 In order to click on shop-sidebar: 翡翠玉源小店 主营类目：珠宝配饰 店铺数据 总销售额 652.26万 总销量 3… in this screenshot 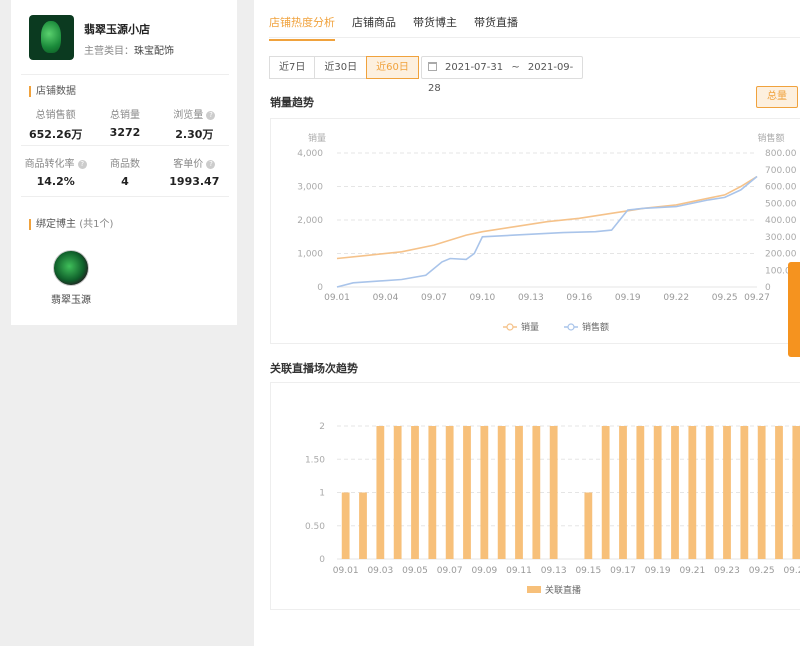, I will do `click(124, 162)`.